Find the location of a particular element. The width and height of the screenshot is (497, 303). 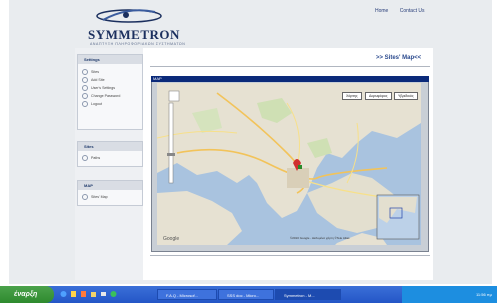

home-link: Home is located at coordinates (381, 11).